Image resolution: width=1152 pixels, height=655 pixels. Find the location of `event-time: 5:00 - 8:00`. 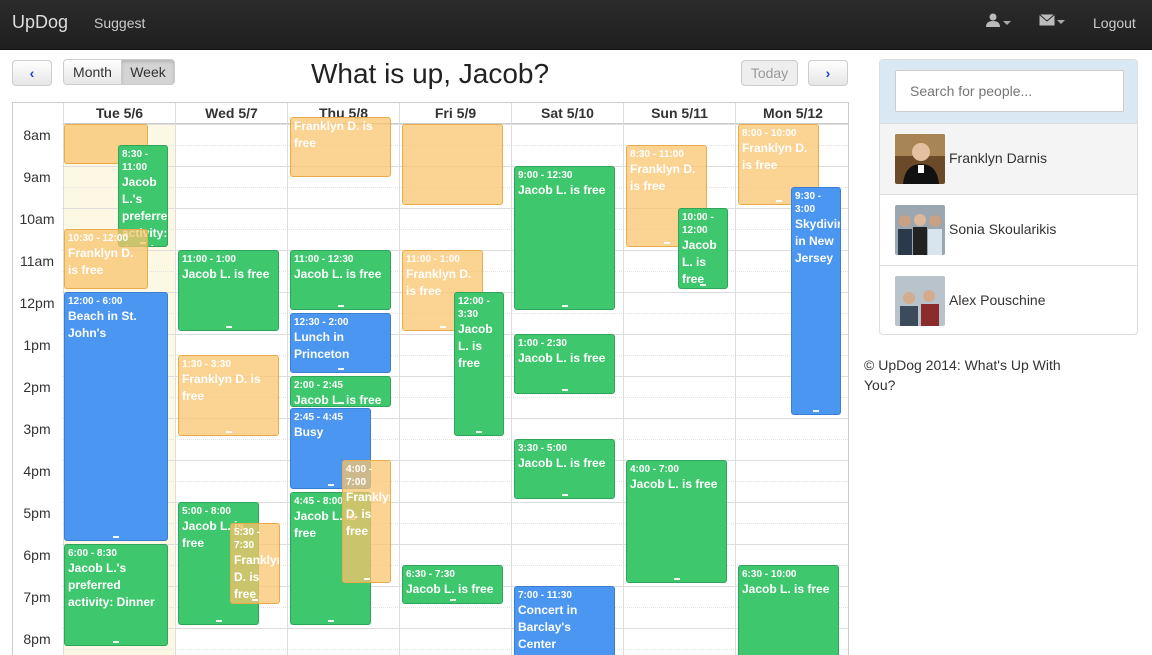

event-time: 5:00 - 8:00 is located at coordinates (206, 511).